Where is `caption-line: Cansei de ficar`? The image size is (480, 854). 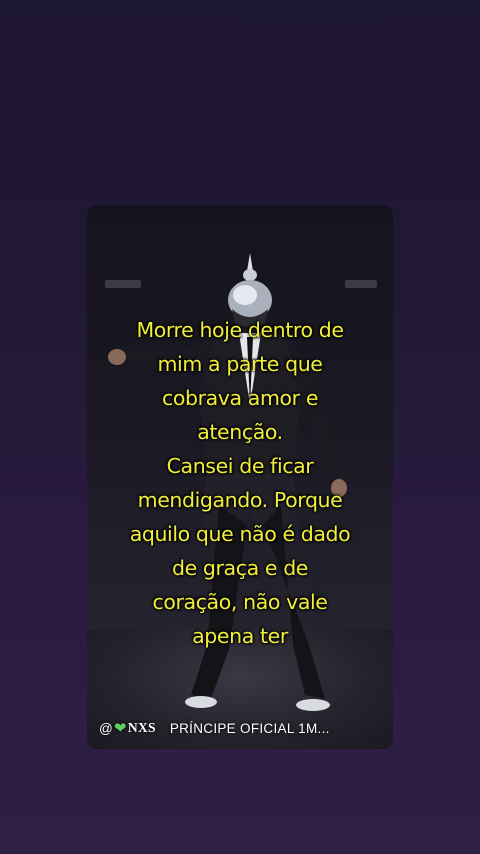
caption-line: Cansei de ficar is located at coordinates (240, 466).